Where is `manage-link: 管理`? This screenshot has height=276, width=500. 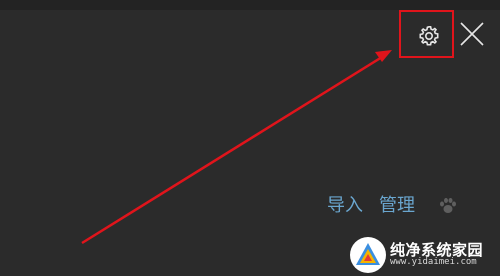
manage-link: 管理 is located at coordinates (397, 204).